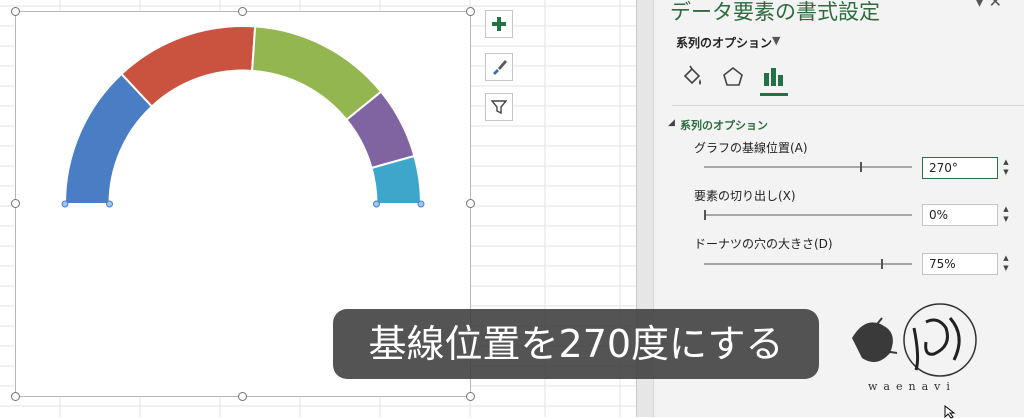 This screenshot has height=419, width=1024. Describe the element at coordinates (763, 244) in the screenshot. I see `option-label-hole-size: ドーナツの穴の大きさ(D)` at that location.